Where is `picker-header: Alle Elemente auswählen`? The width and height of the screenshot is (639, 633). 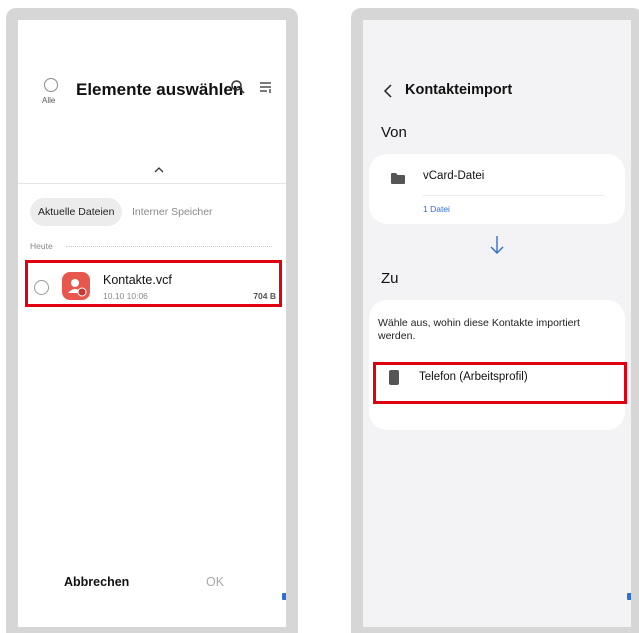 picker-header: Alle Elemente auswählen is located at coordinates (152, 96).